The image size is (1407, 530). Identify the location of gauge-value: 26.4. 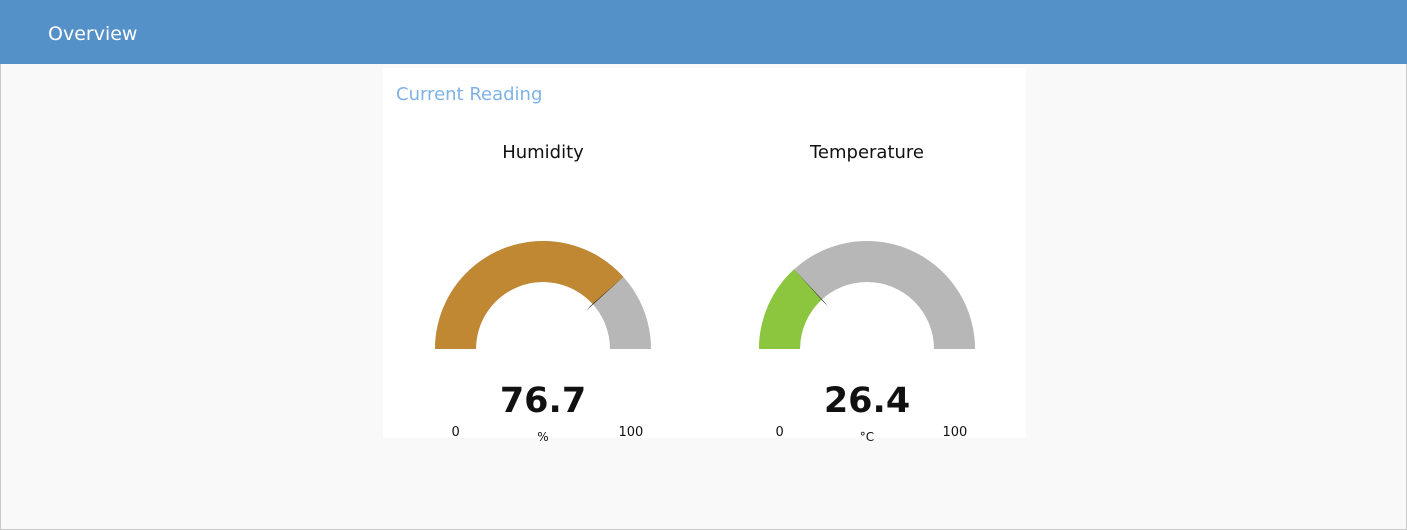
(867, 401).